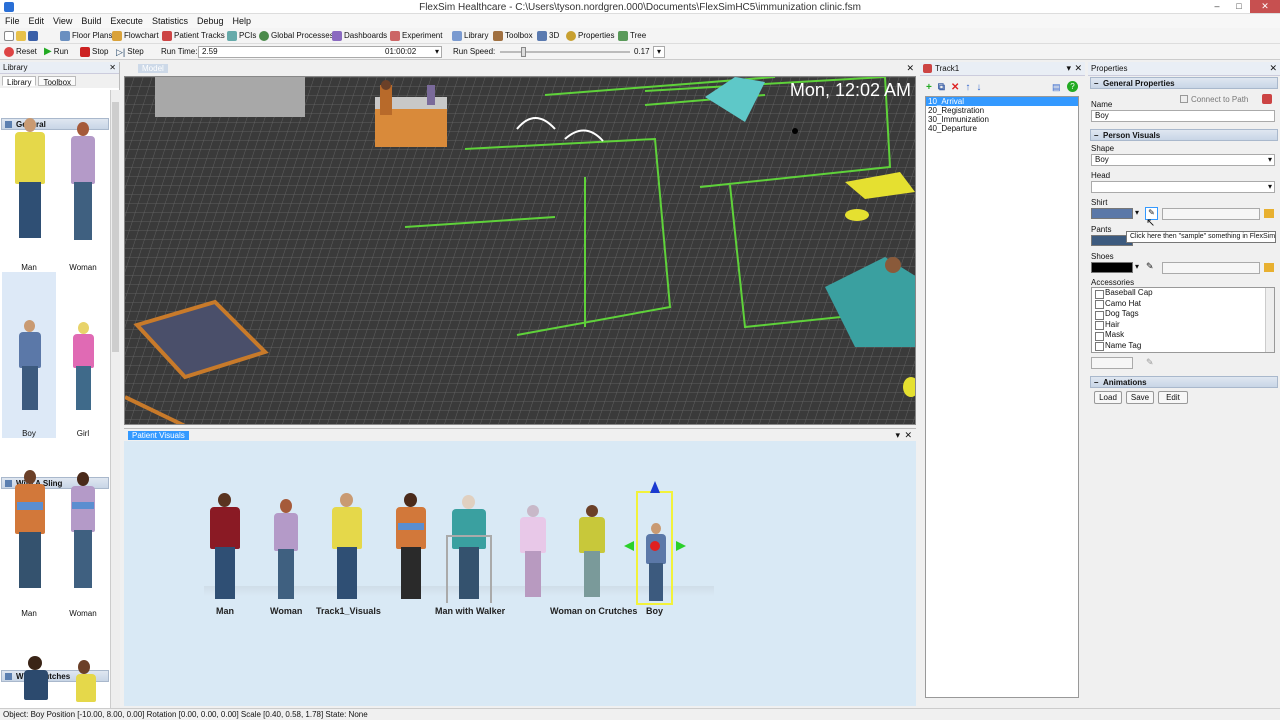  Describe the element at coordinates (513, 36) in the screenshot. I see `toolbox-button: Toolbox` at that location.